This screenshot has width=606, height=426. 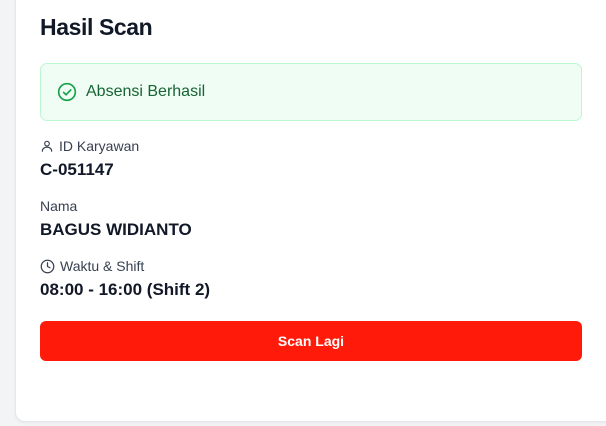 I want to click on success-alert-text: Absensi Berhasil, so click(x=146, y=91).